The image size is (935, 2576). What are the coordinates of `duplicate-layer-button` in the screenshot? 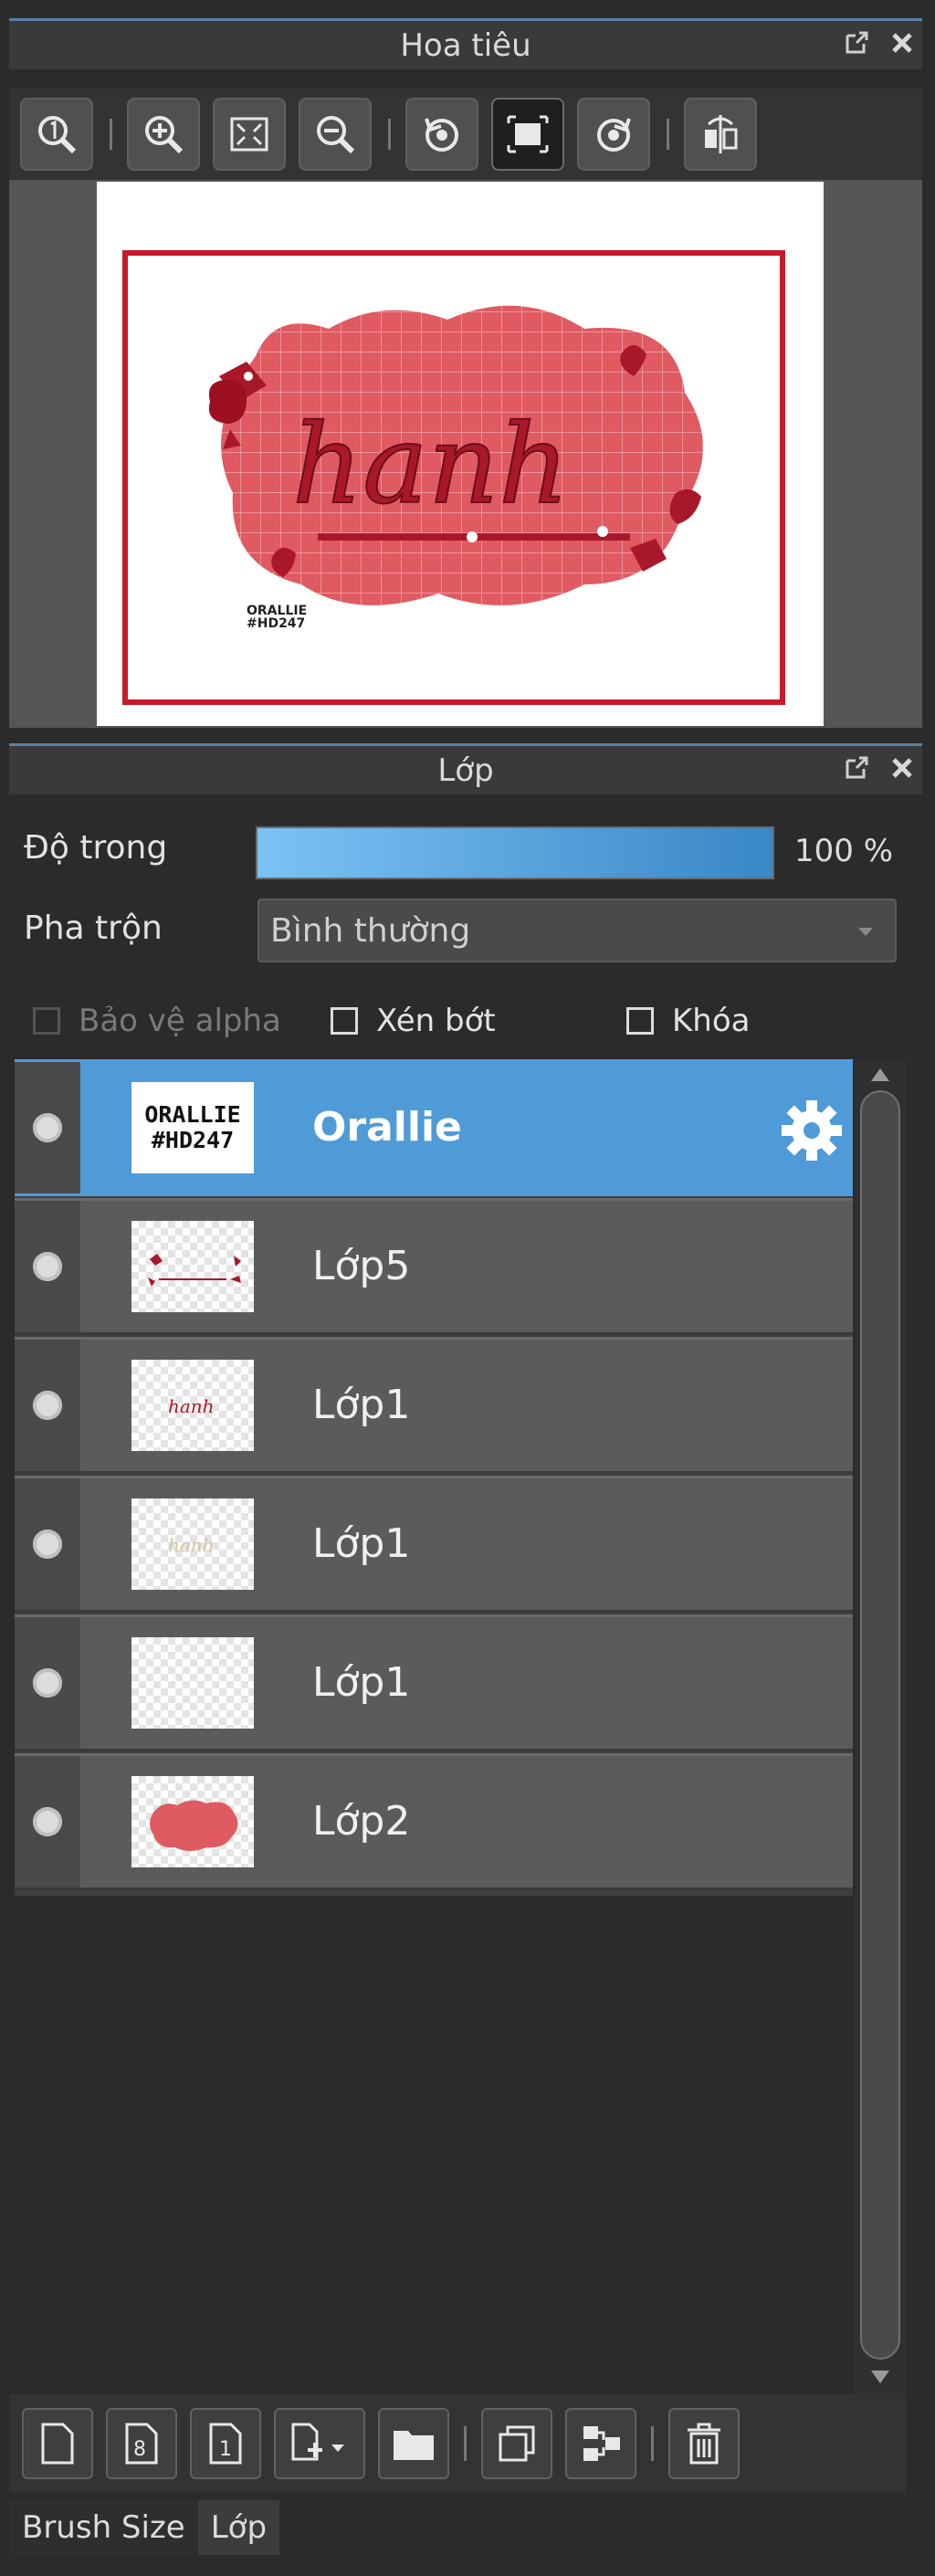 It's located at (516, 2443).